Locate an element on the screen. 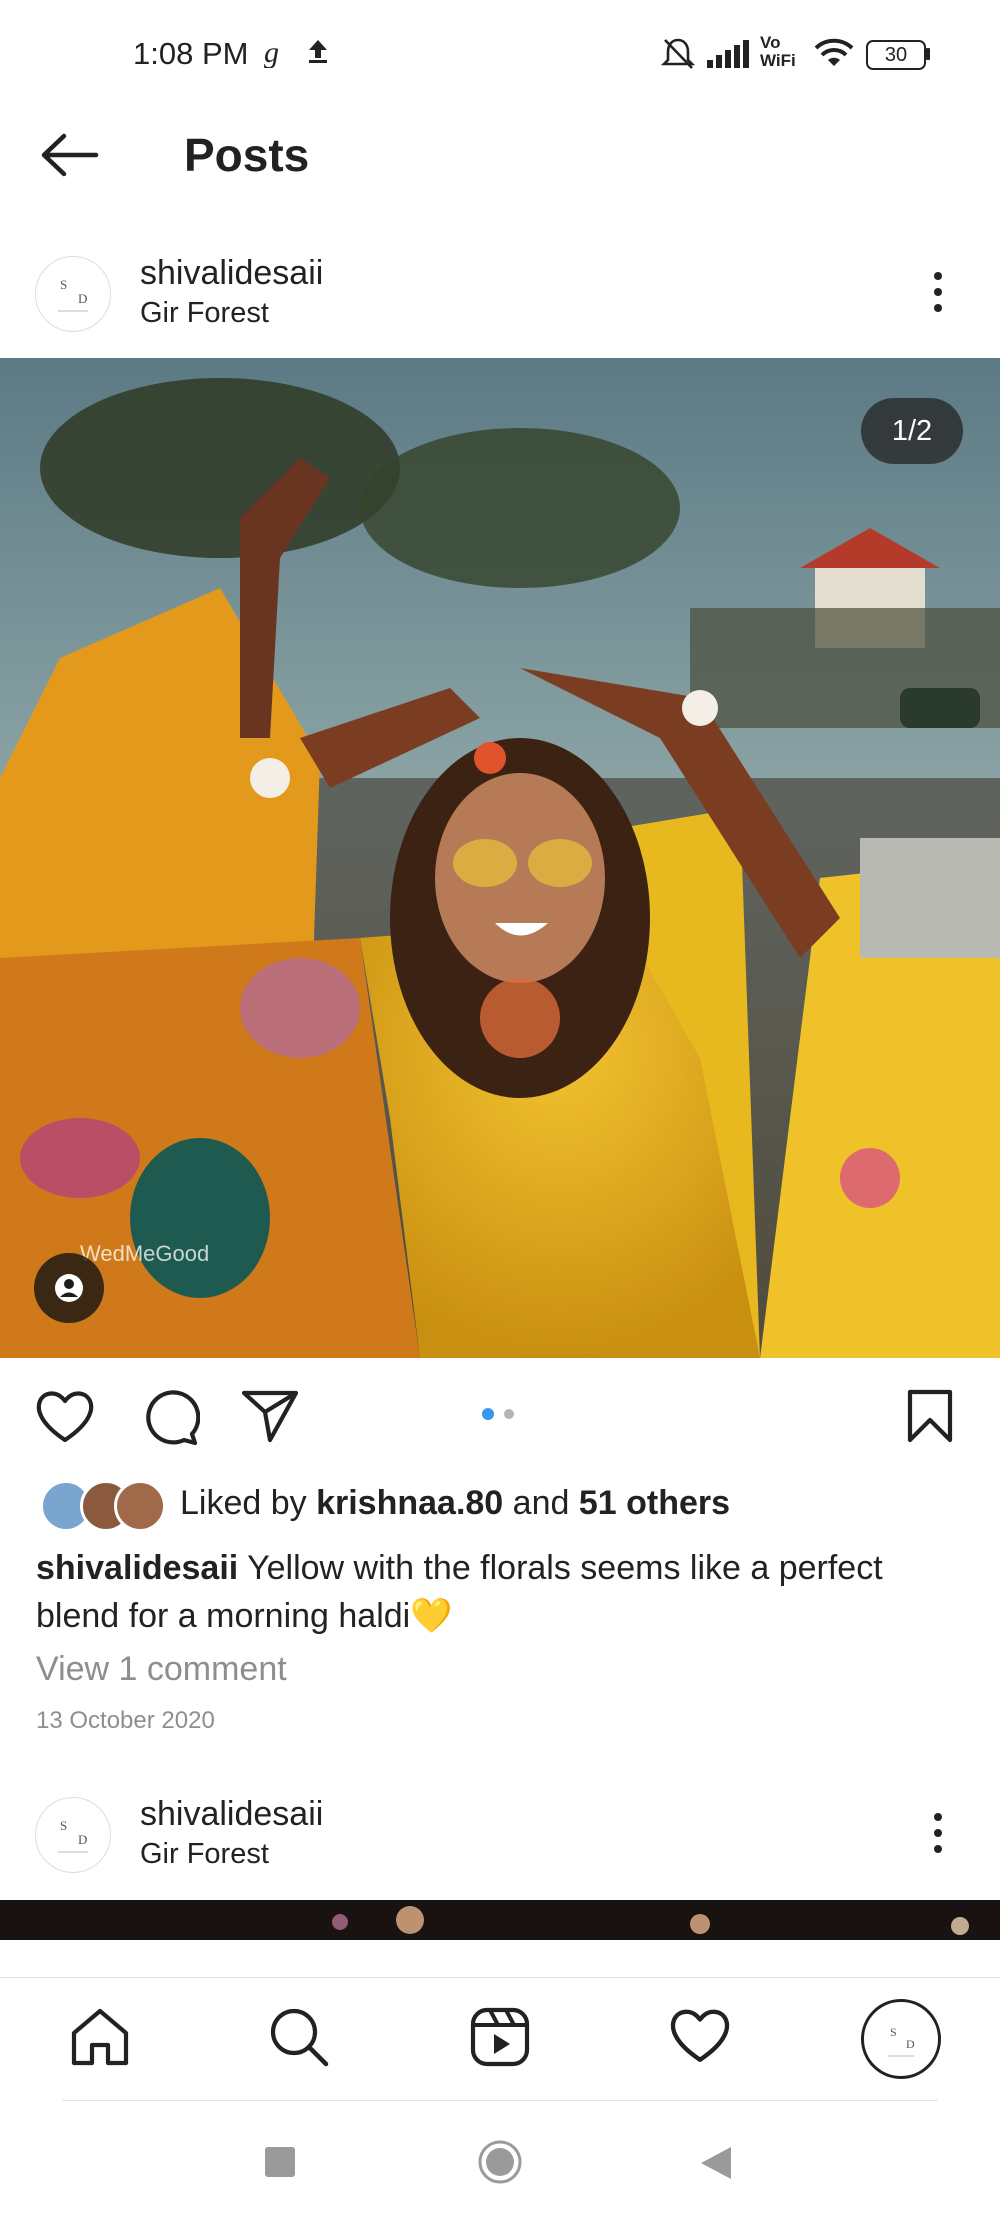  likes-others: 51 others is located at coordinates (654, 1503).